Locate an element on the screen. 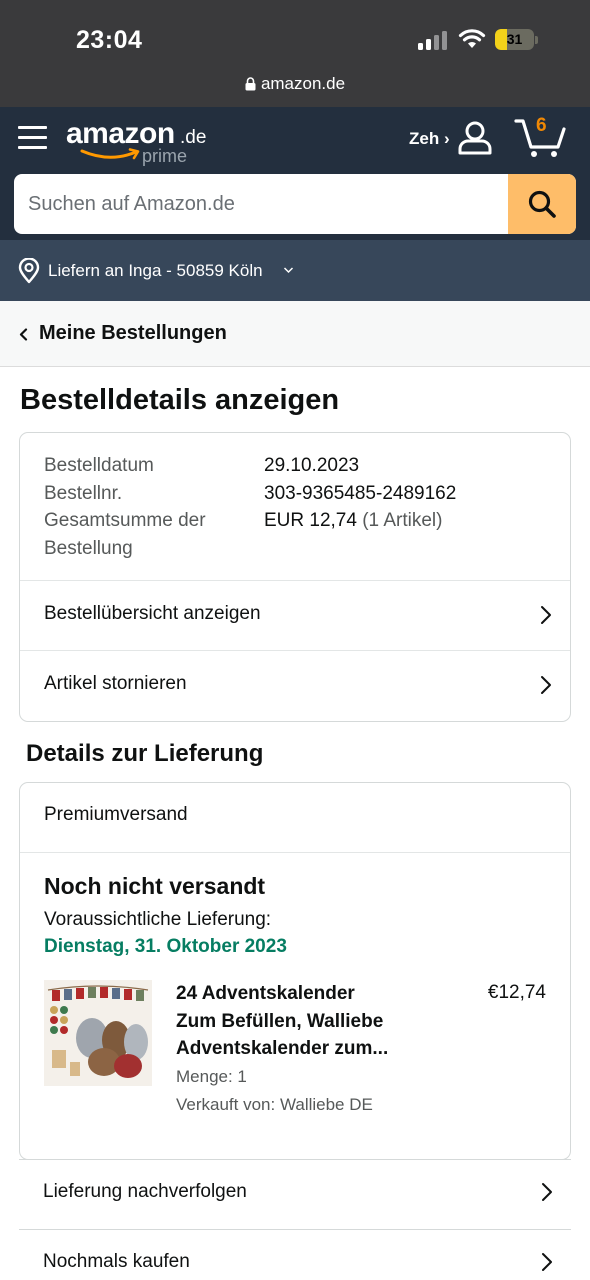 This screenshot has height=1280, width=590. shipping-speed: Premiumversand is located at coordinates (116, 814).